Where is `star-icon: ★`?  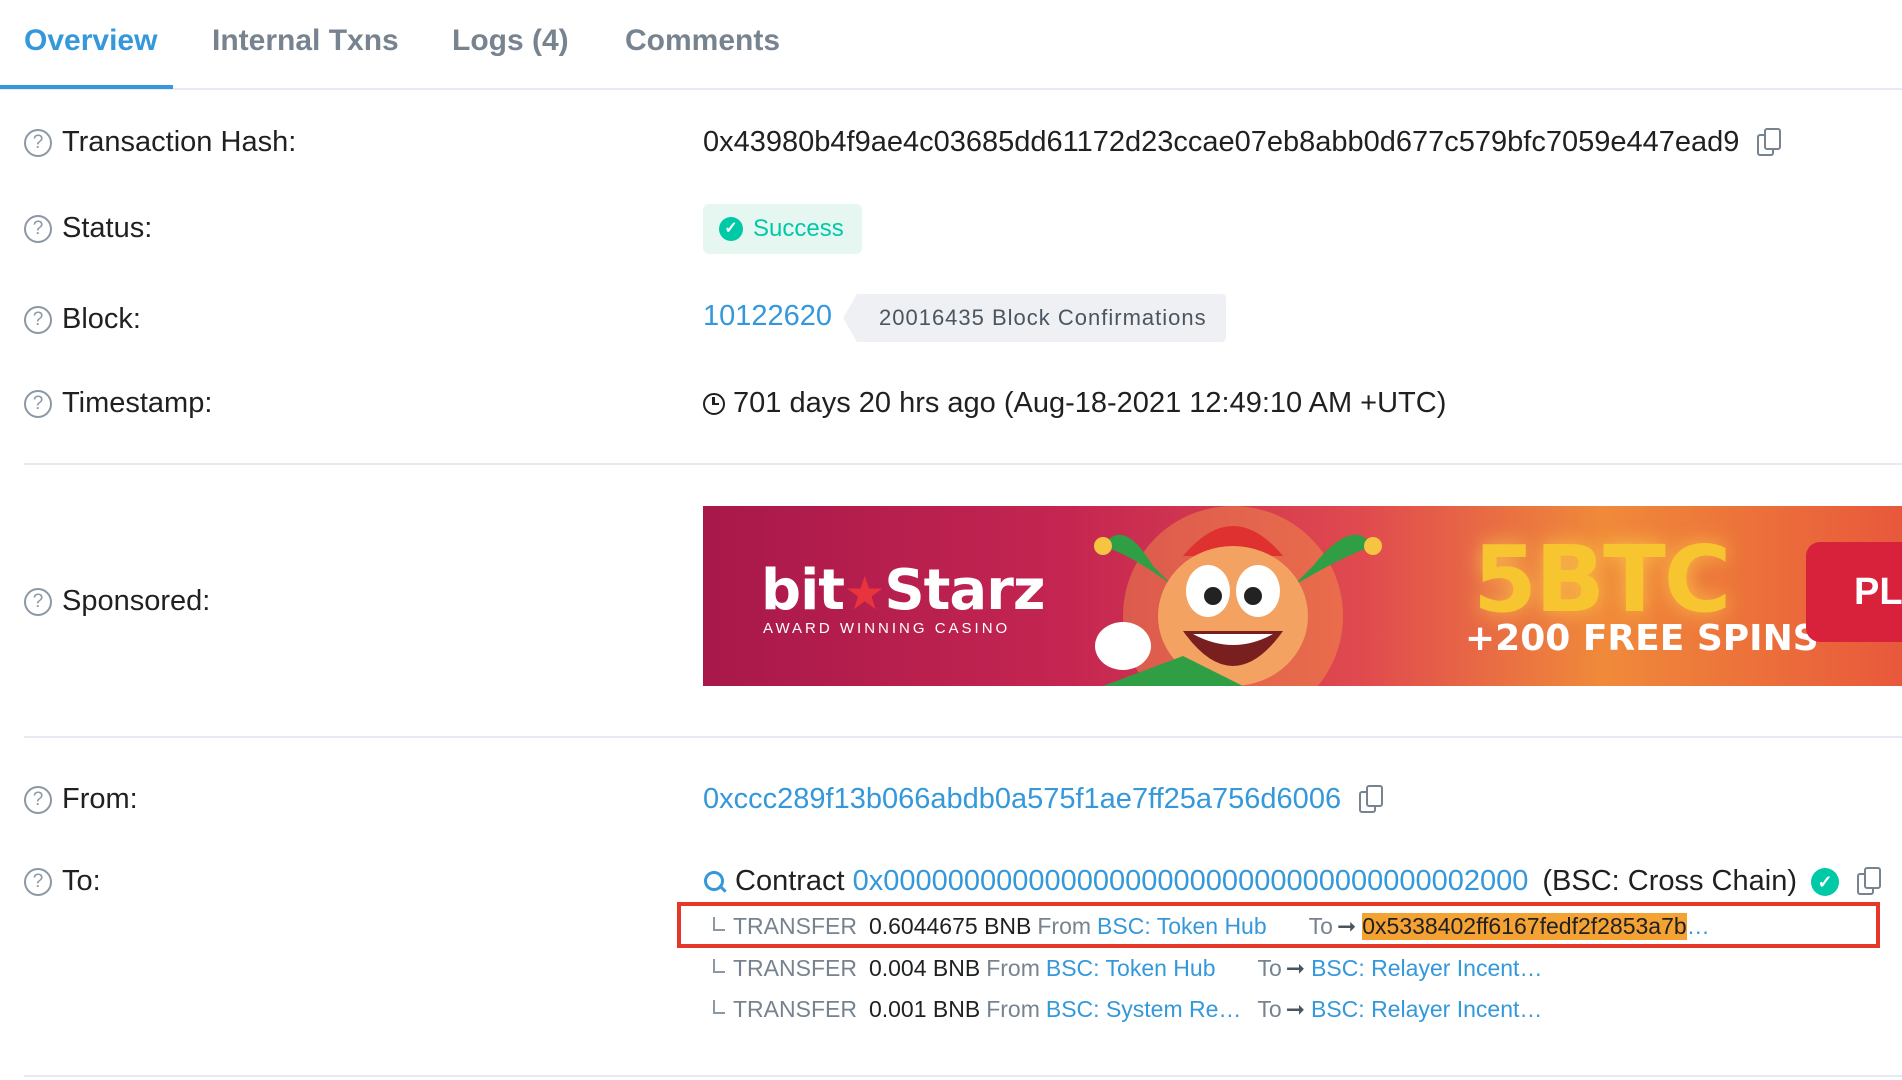 star-icon: ★ is located at coordinates (864, 593).